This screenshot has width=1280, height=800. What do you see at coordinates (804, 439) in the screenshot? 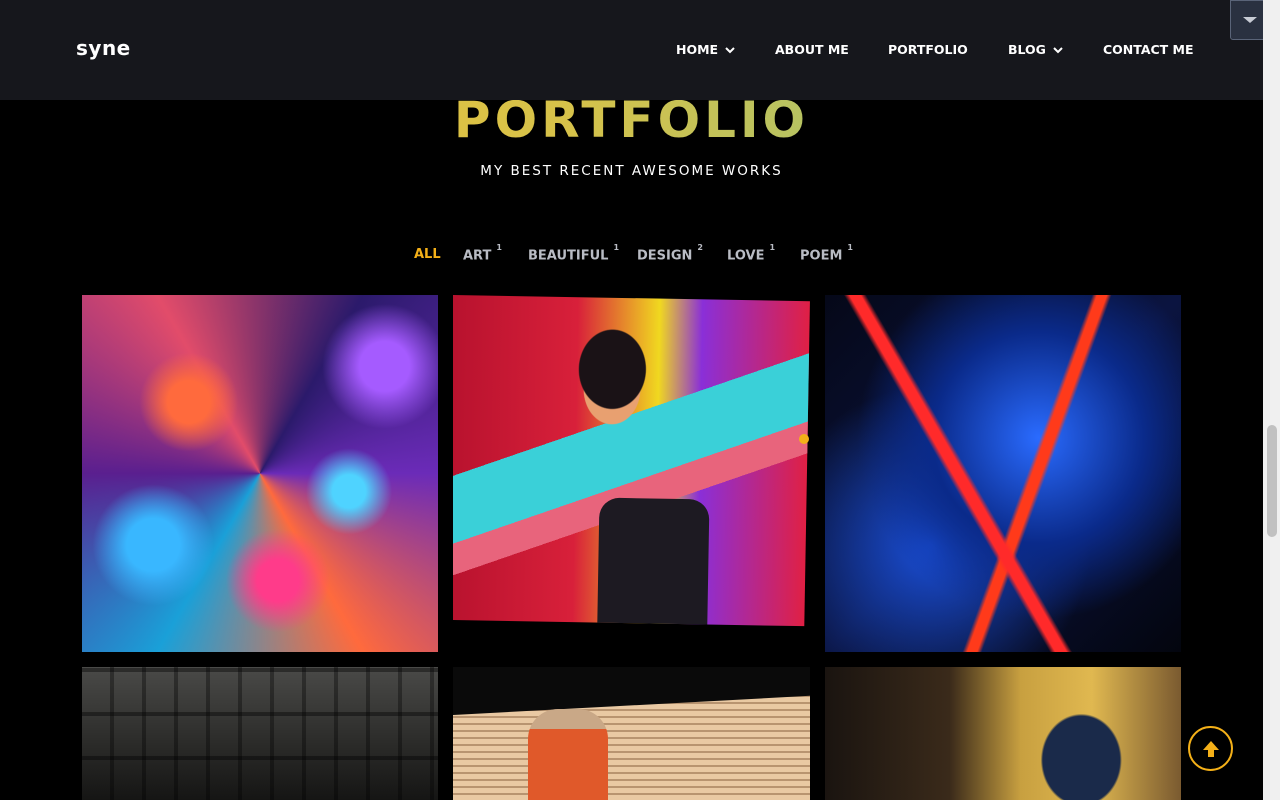
I see `cursor-dot` at bounding box center [804, 439].